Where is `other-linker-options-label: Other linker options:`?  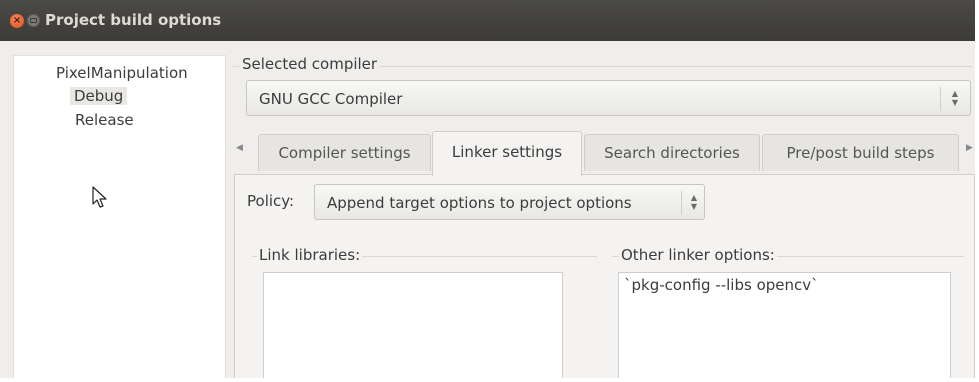
other-linker-options-label: Other linker options: is located at coordinates (698, 255).